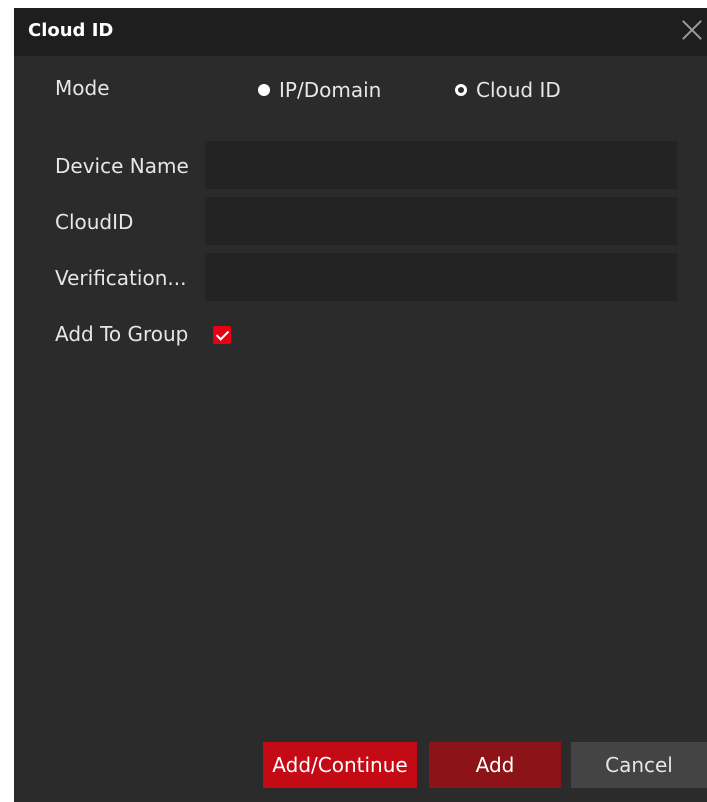  Describe the element at coordinates (340, 765) in the screenshot. I see `add-continue-button: Add/Continue` at that location.